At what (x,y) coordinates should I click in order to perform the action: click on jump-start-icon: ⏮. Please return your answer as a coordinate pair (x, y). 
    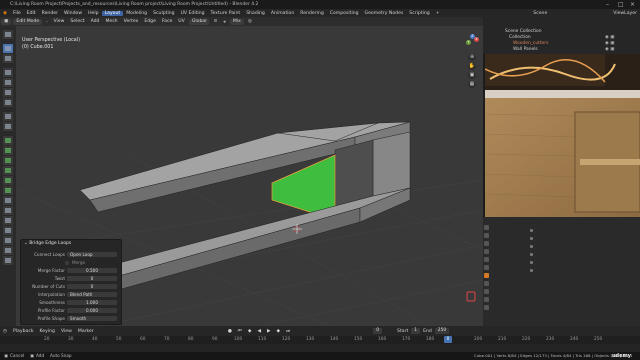
    Looking at the image, I should click on (240, 331).